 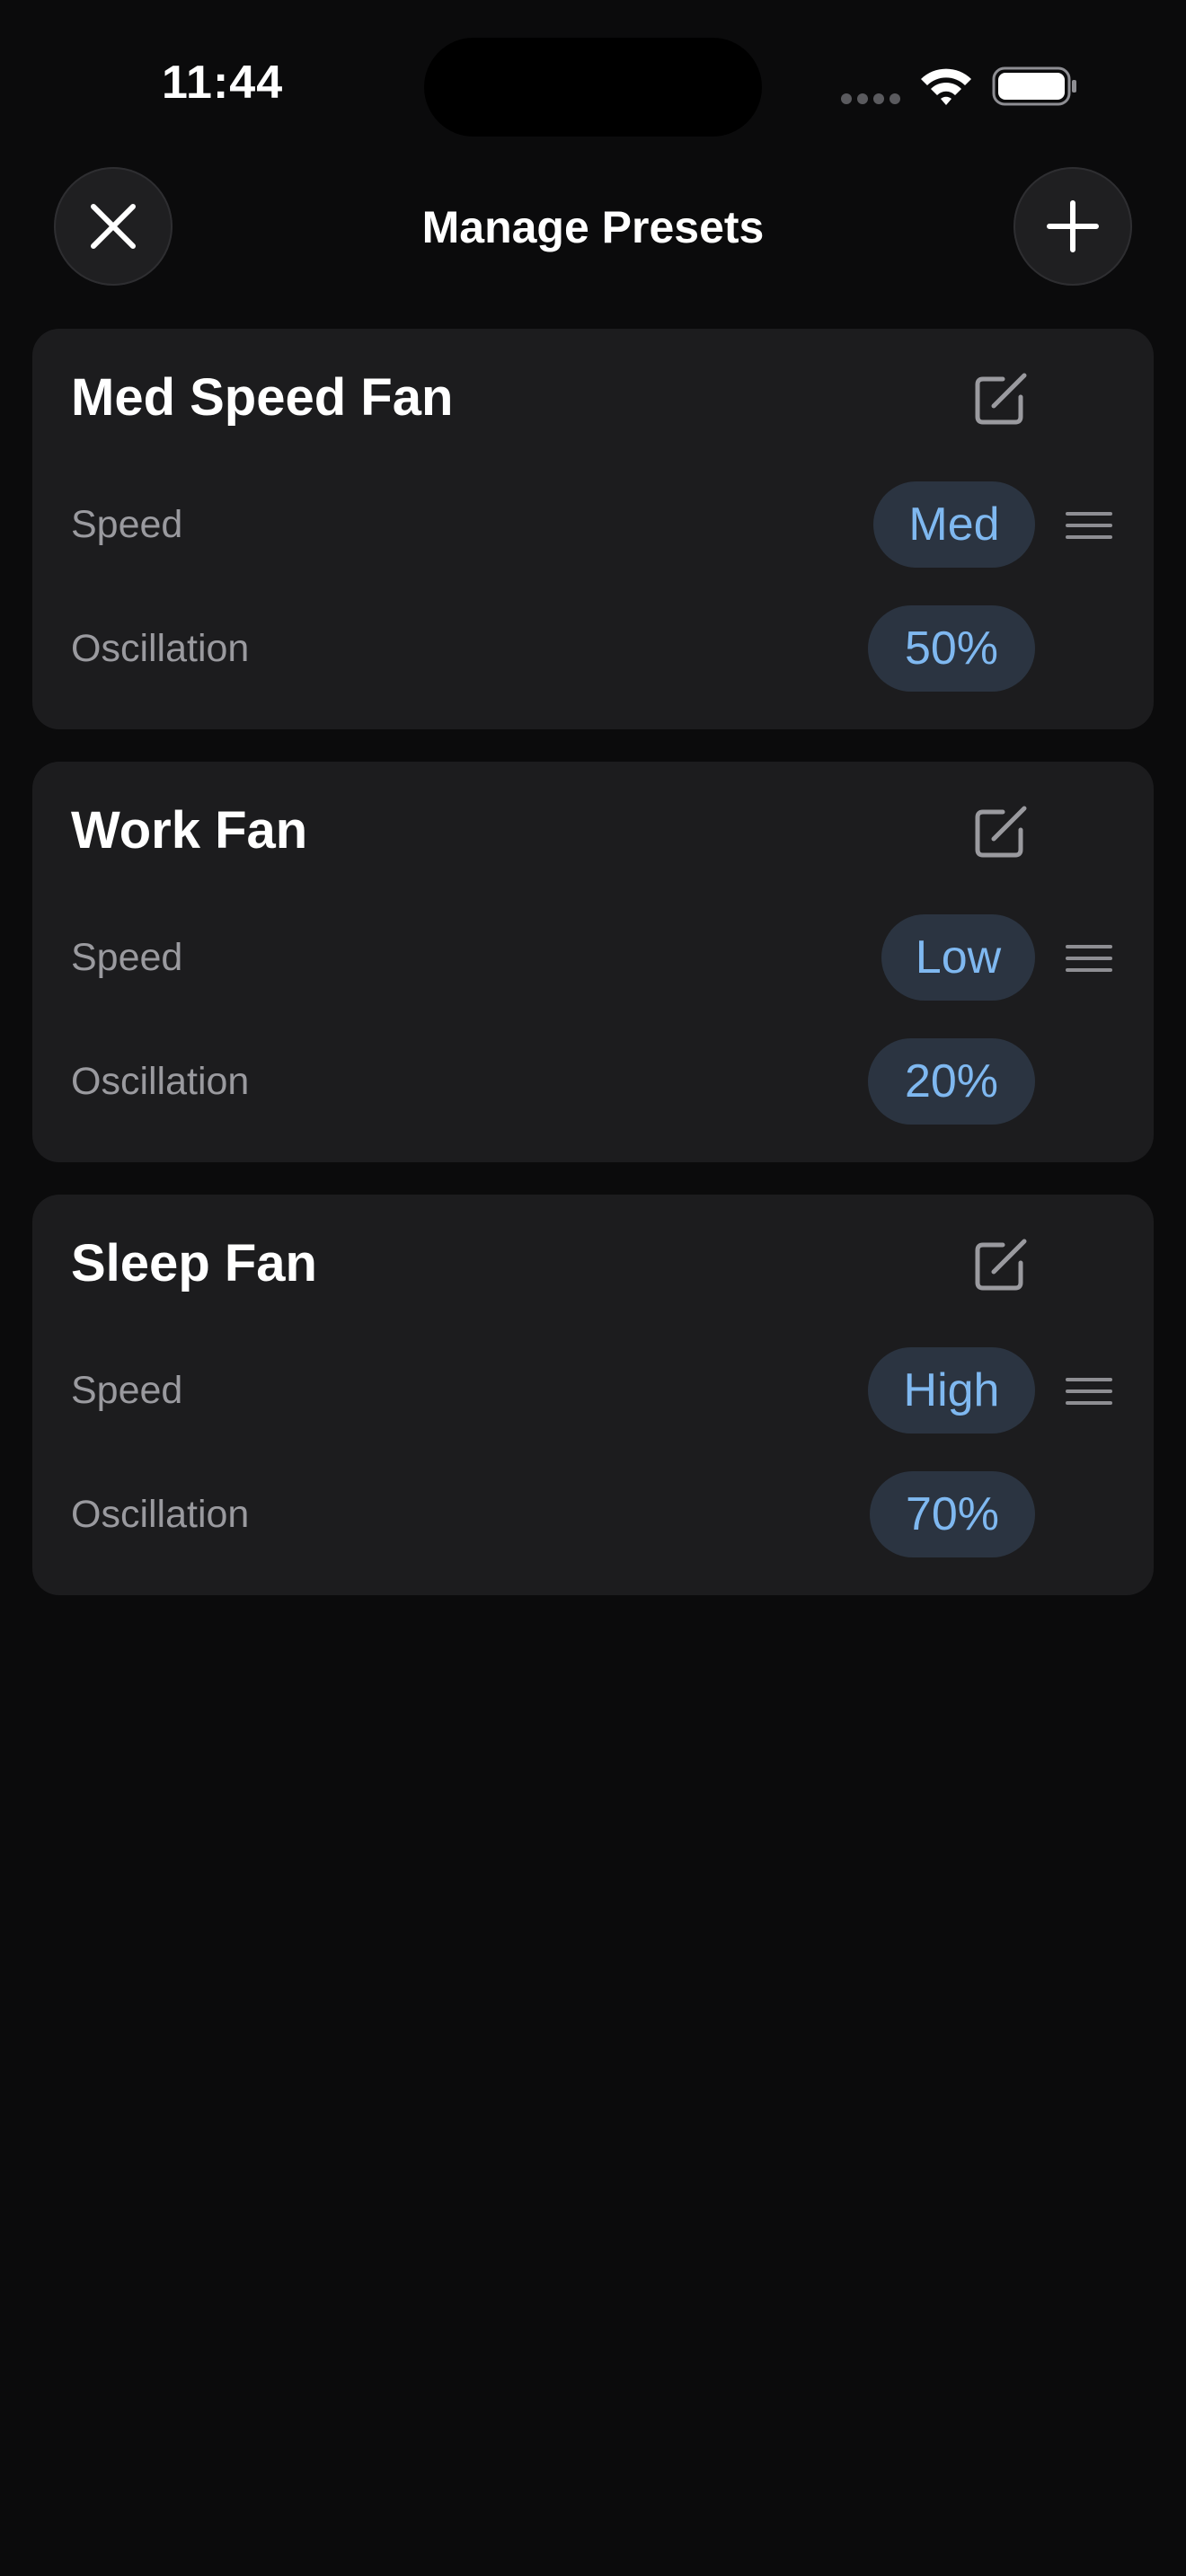 What do you see at coordinates (951, 1081) in the screenshot?
I see `oscillation-value-badge: 20%` at bounding box center [951, 1081].